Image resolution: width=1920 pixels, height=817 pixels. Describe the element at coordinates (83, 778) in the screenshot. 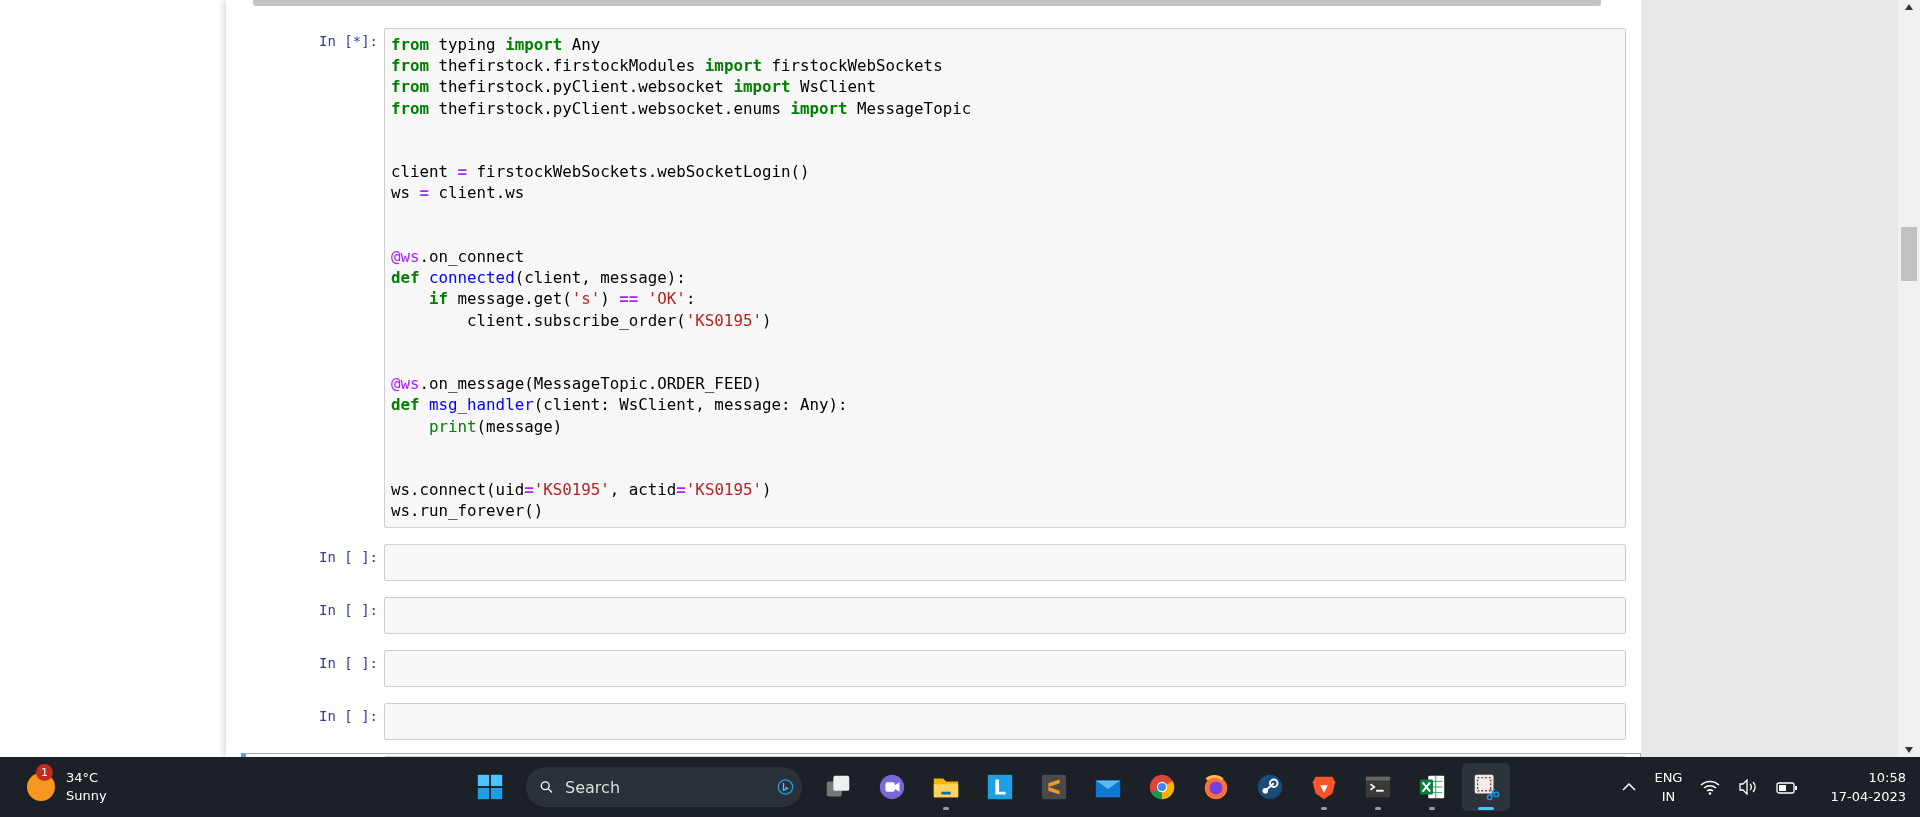

I see `temperature-text: 34°C` at that location.